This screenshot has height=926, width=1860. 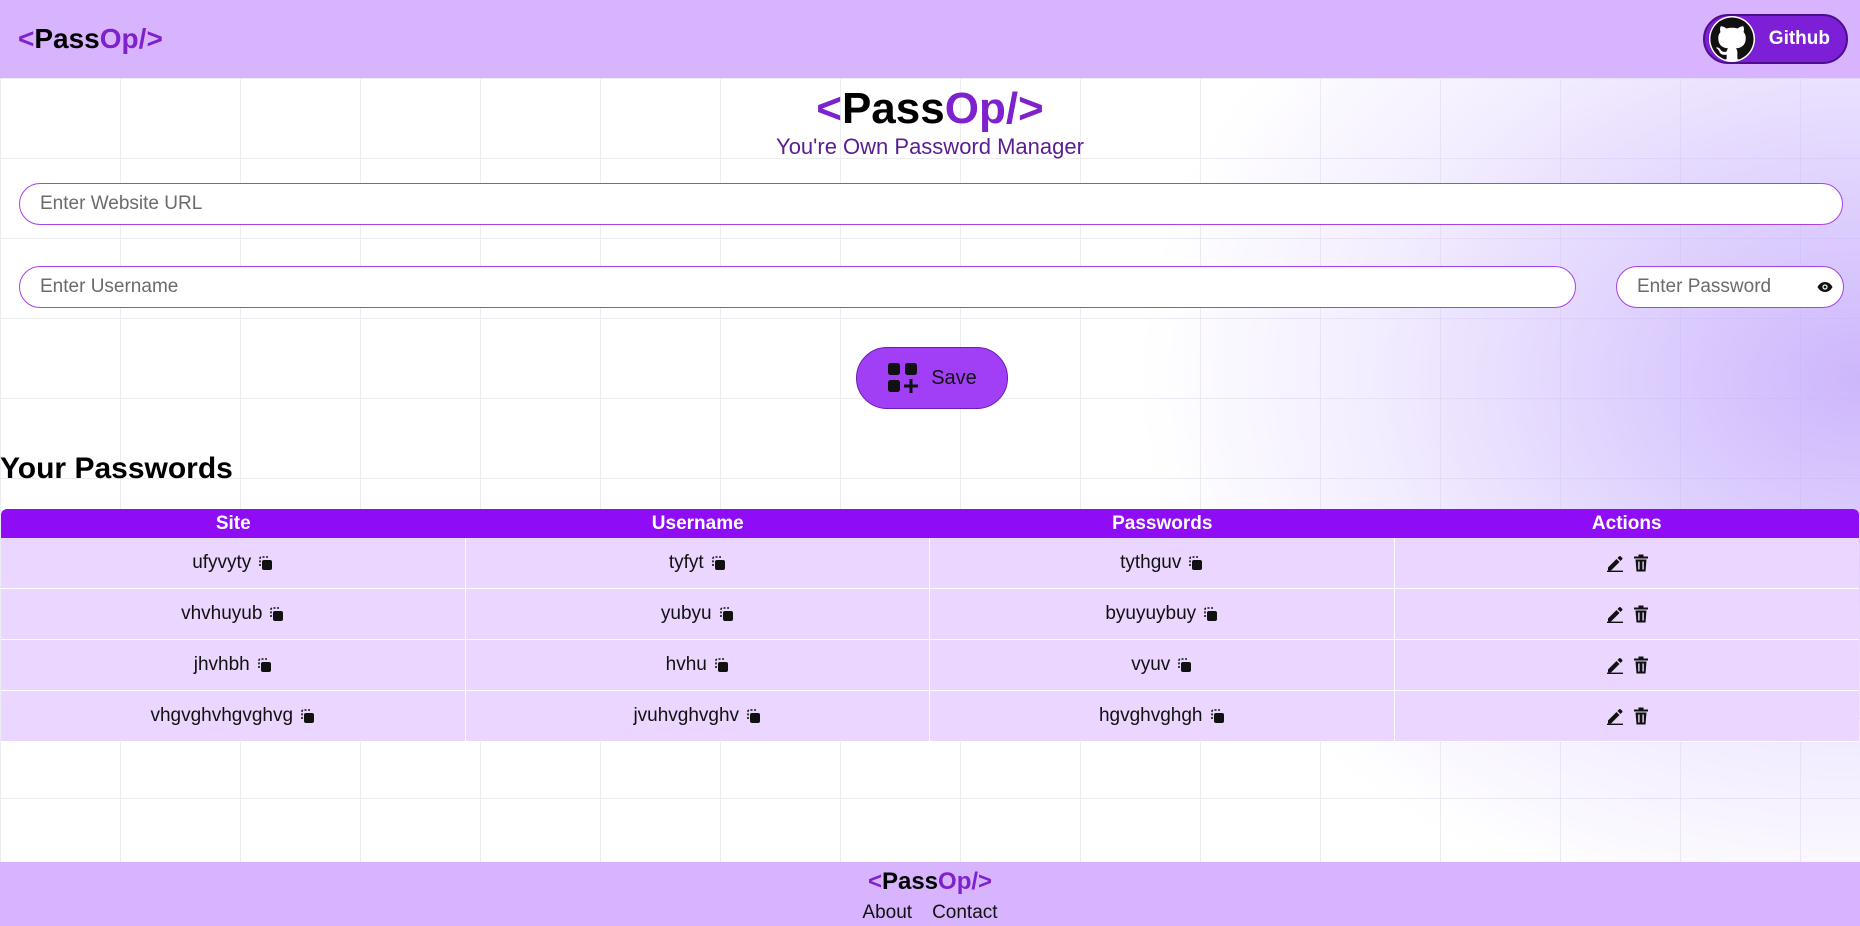 I want to click on password-text: byuyuybuy, so click(x=1151, y=613).